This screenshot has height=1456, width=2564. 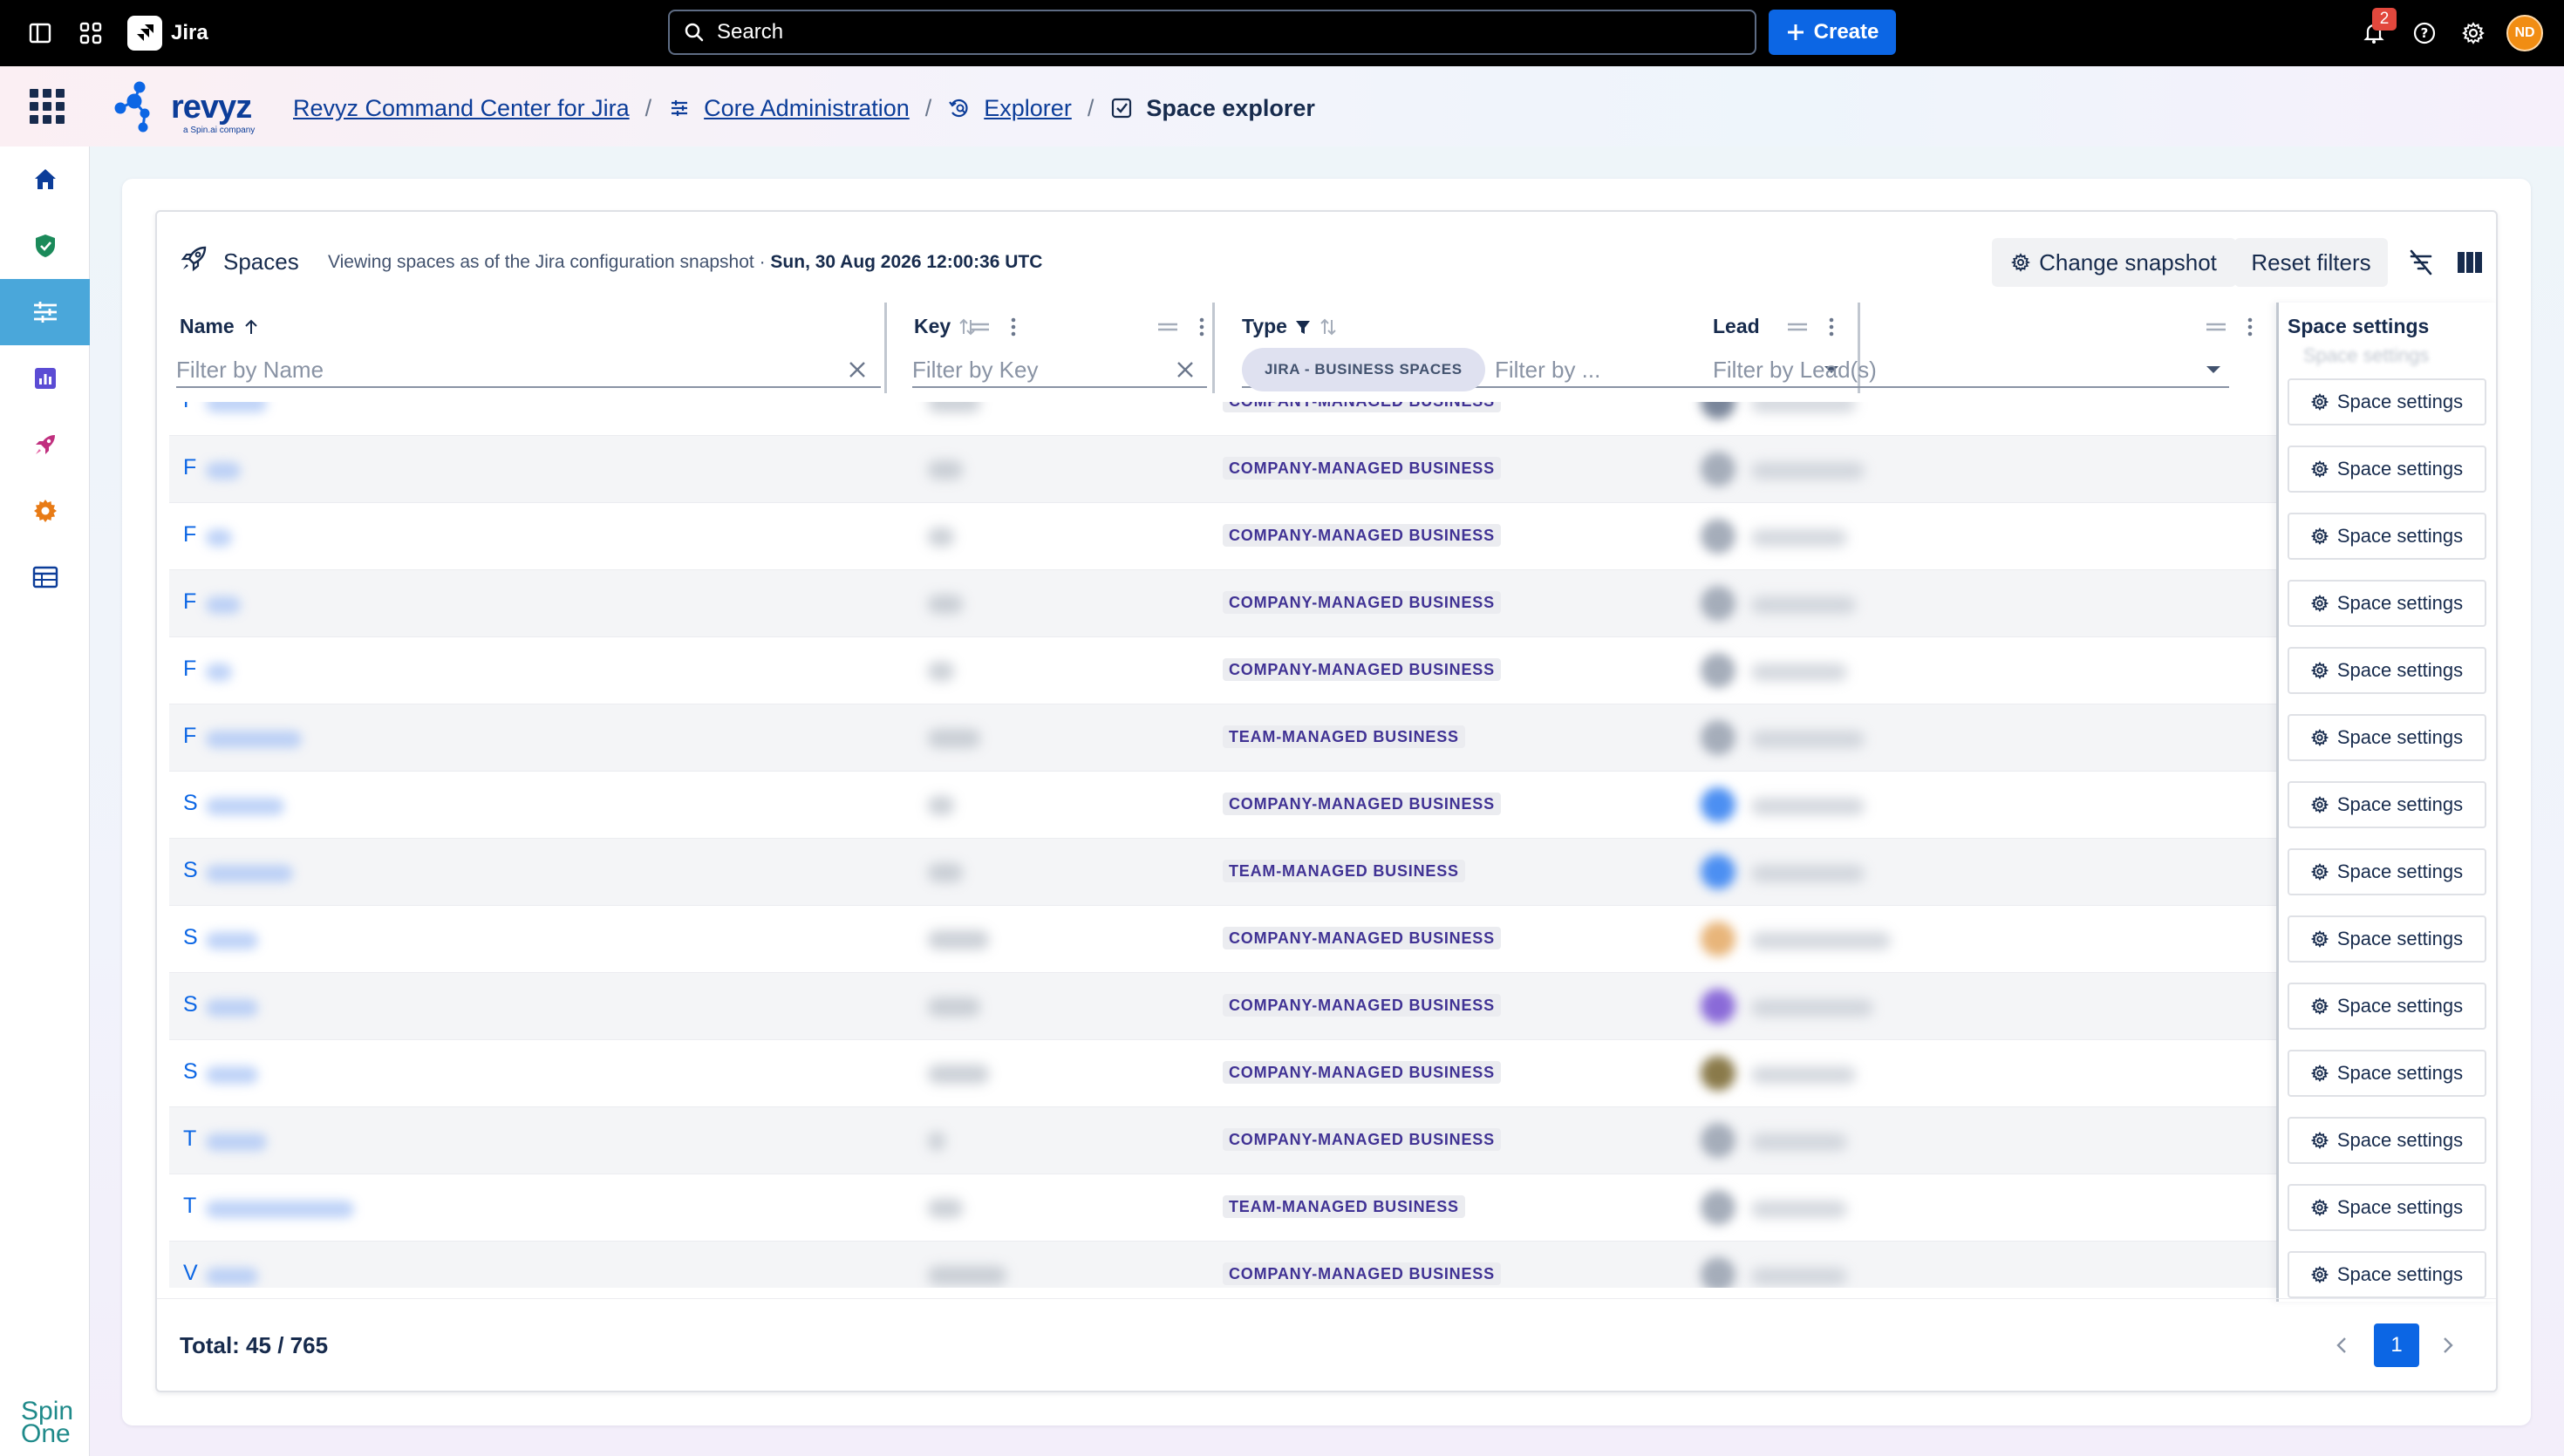 What do you see at coordinates (2114, 262) in the screenshot?
I see `change-snapshot-button: Change snapshot` at bounding box center [2114, 262].